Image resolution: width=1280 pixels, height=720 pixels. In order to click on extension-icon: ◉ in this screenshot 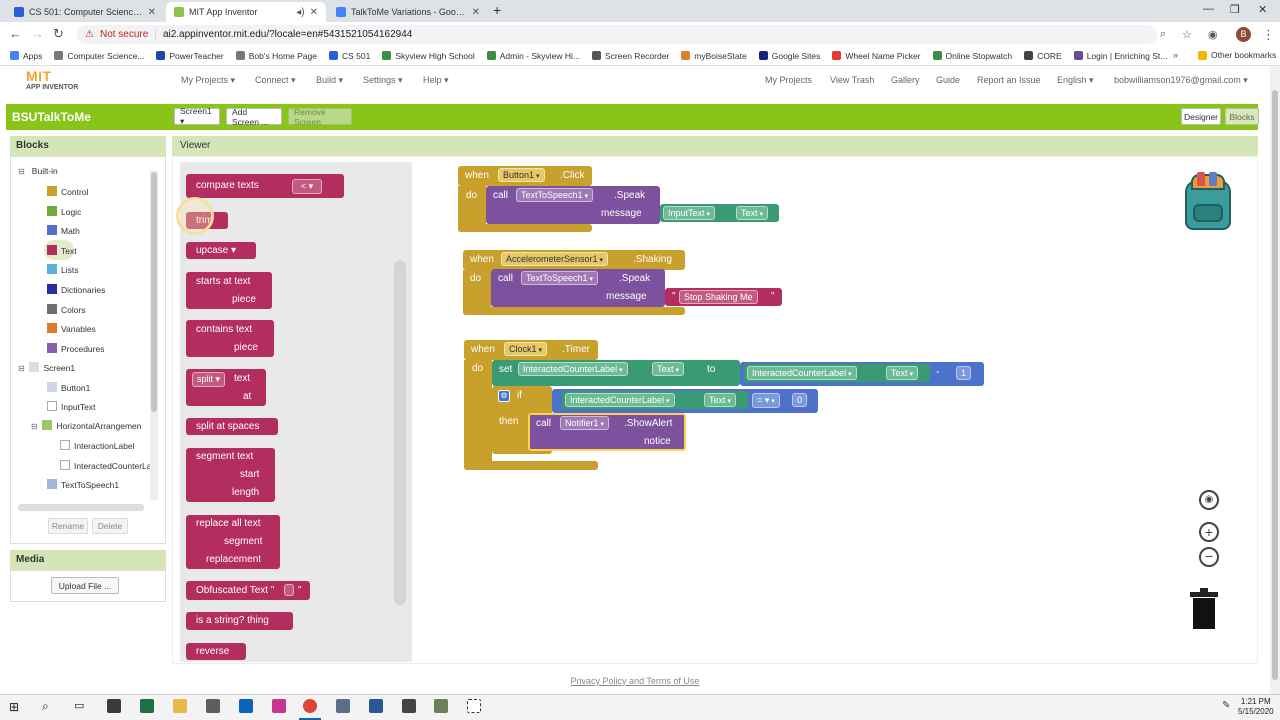, I will do `click(1213, 34)`.